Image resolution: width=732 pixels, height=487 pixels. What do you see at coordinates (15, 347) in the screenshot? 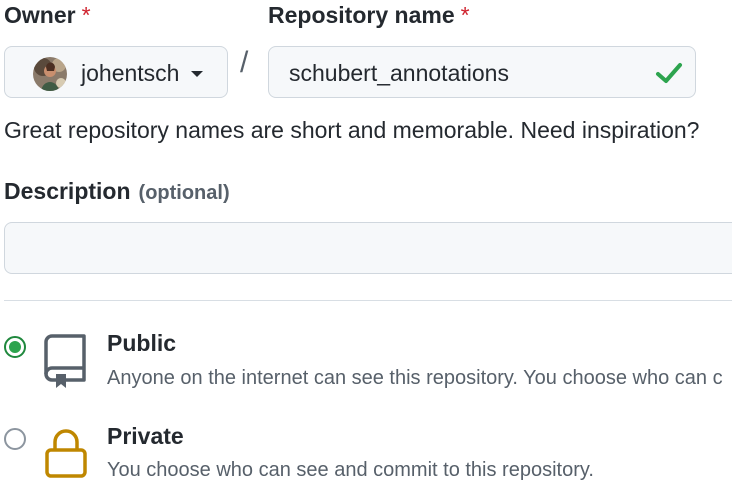
I see `public-radio` at bounding box center [15, 347].